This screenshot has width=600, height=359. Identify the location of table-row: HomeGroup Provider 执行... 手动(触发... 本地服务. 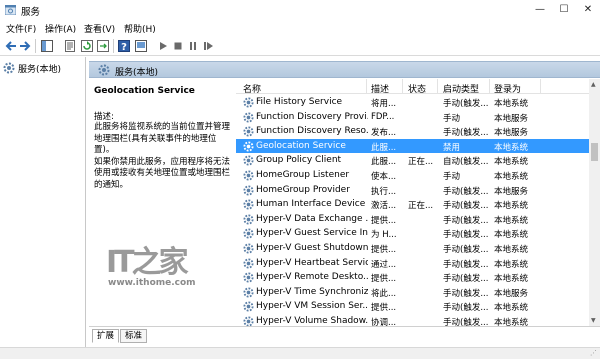
(412, 190).